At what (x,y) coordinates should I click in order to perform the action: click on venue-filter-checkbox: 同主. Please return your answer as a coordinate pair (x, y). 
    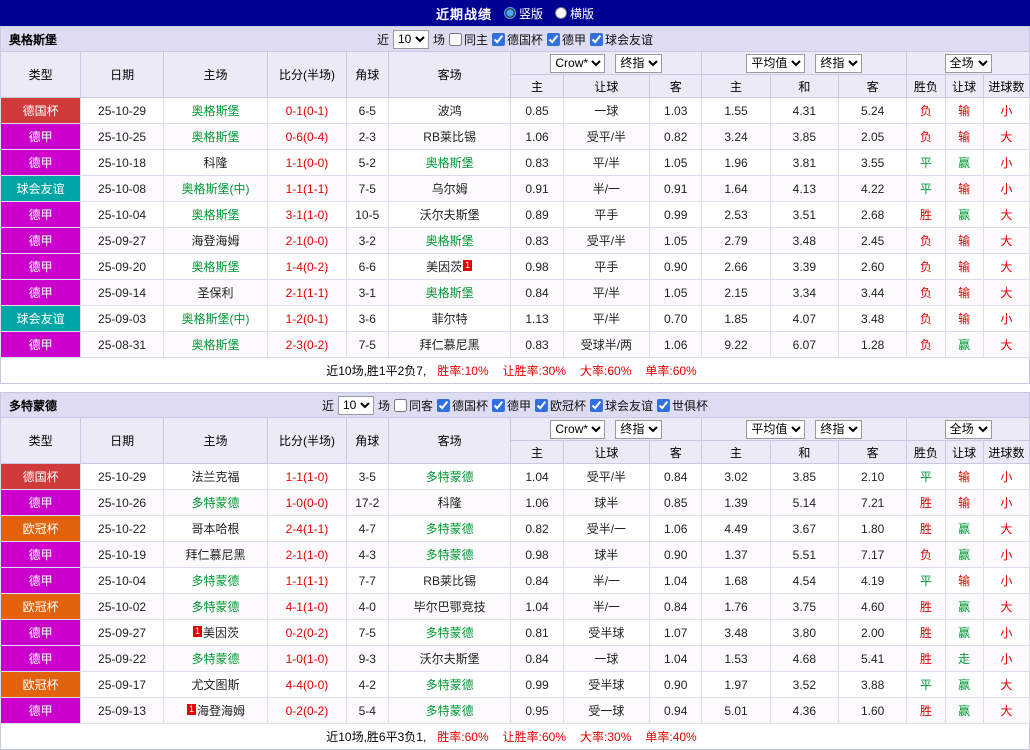
    Looking at the image, I should click on (468, 39).